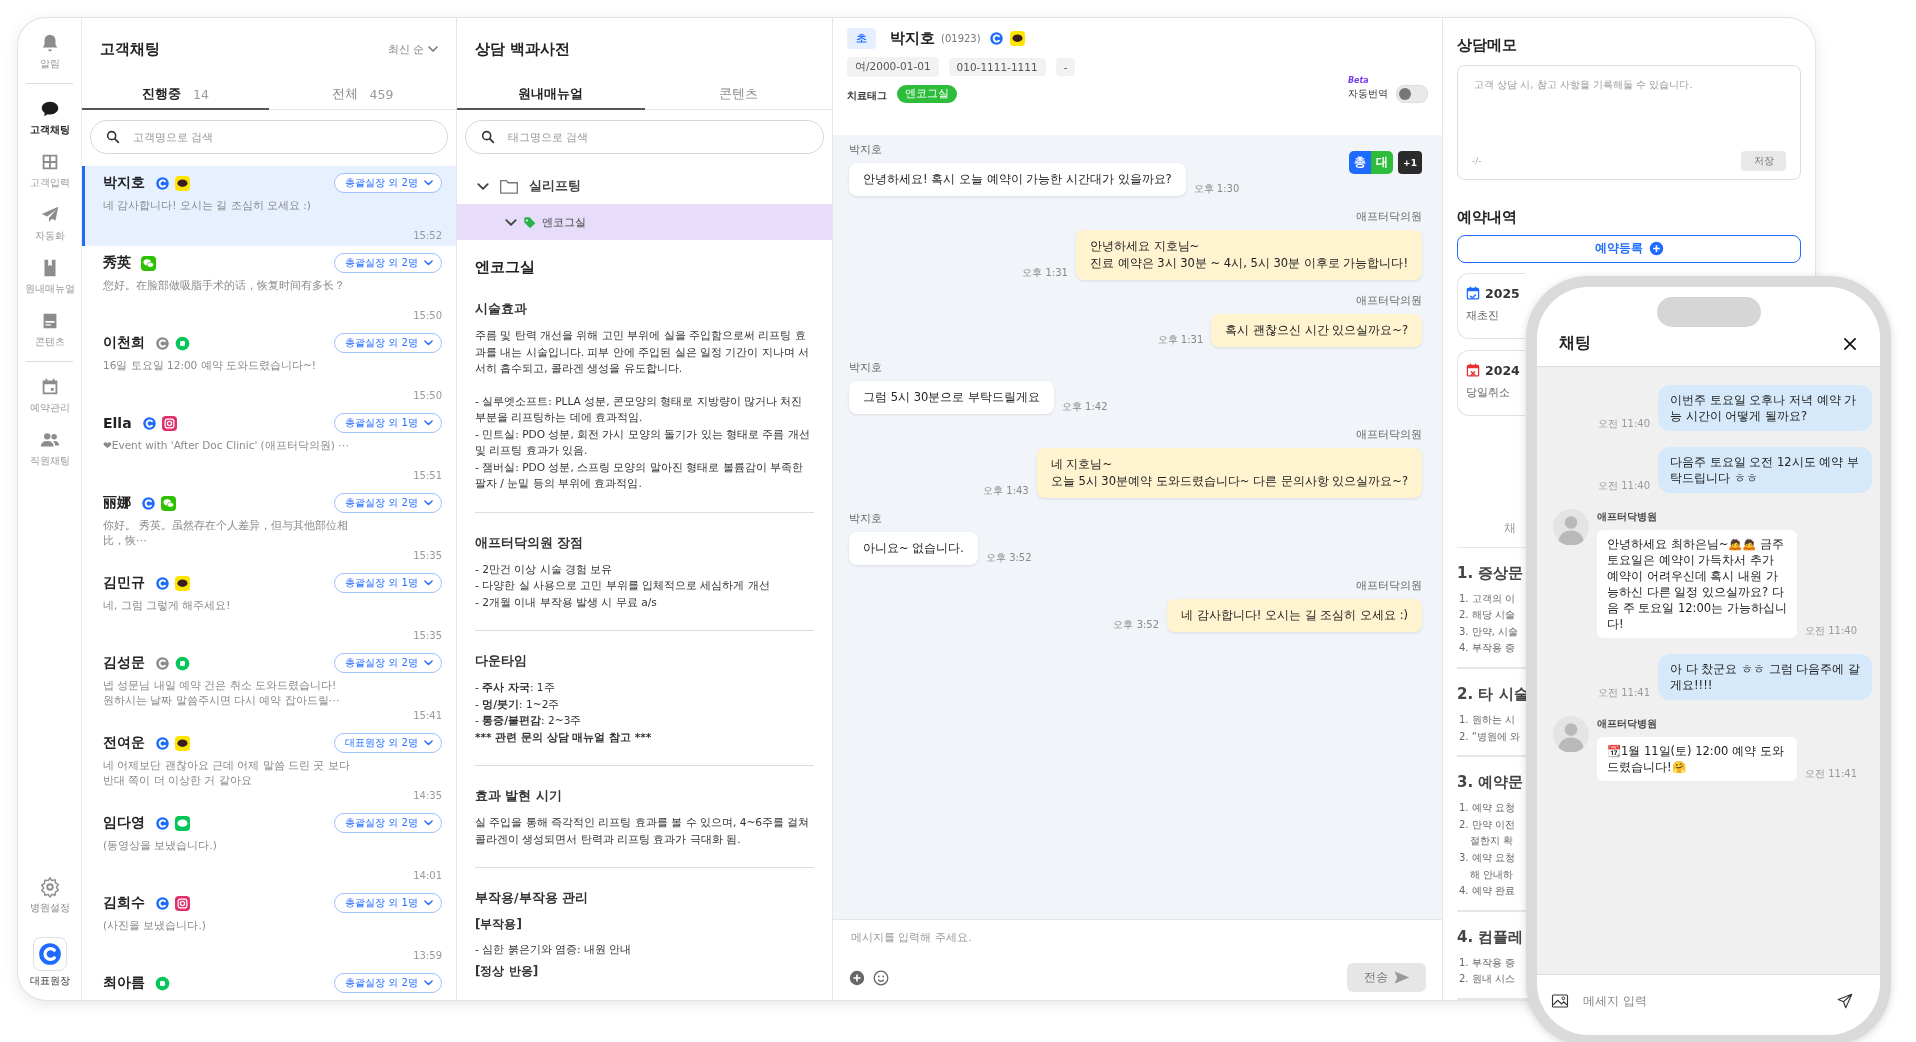 The width and height of the screenshot is (1916, 1042). Describe the element at coordinates (509, 186) in the screenshot. I see `folder-icon` at that location.